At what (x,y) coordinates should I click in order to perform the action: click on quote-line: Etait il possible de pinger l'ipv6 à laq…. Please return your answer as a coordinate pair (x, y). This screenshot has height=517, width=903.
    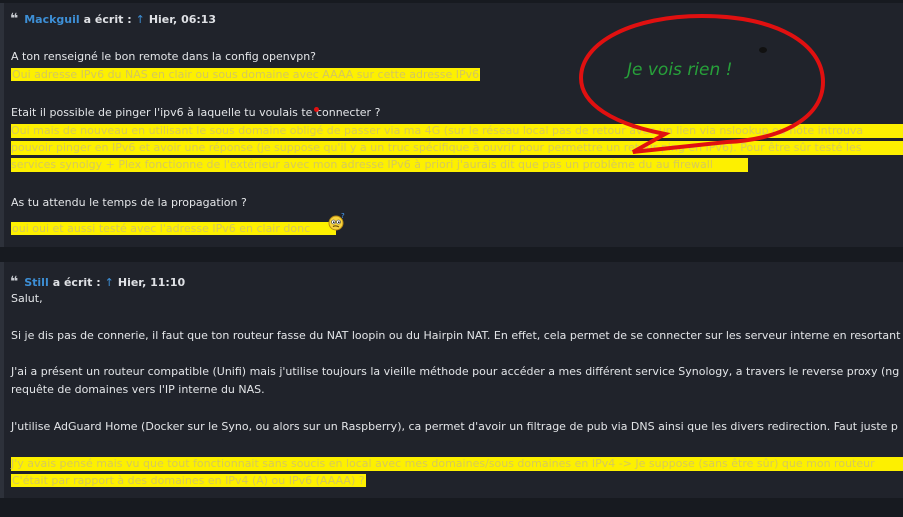
    Looking at the image, I should click on (196, 112).